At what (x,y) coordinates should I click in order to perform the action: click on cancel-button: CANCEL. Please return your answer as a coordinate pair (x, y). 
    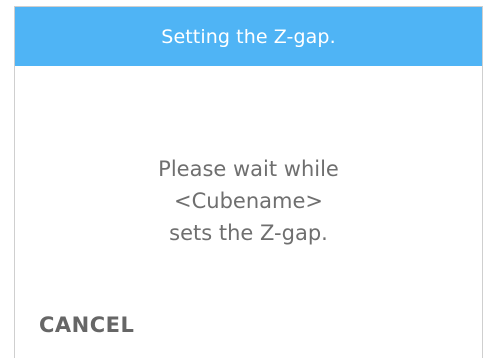
    Looking at the image, I should click on (86, 325).